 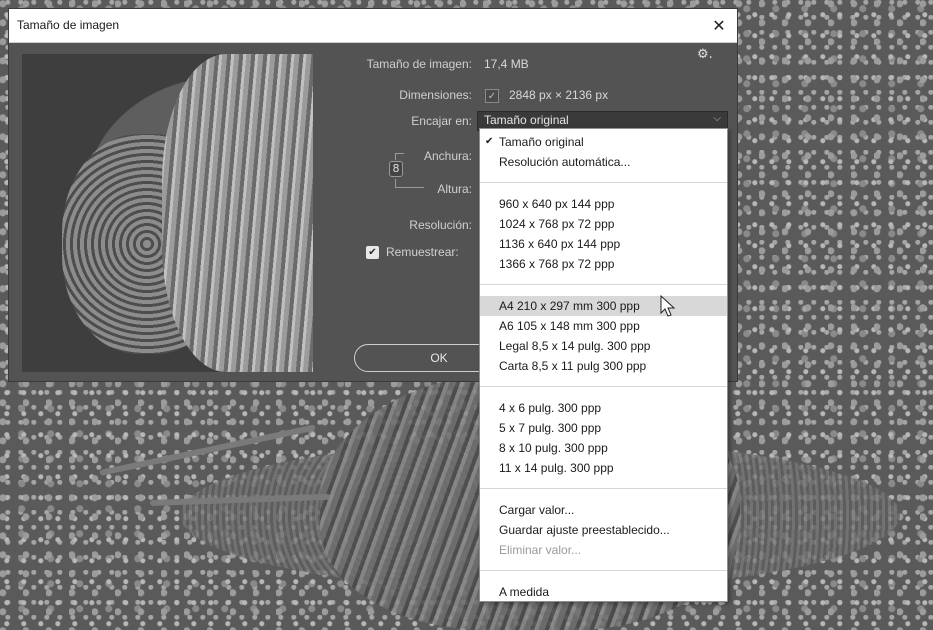 What do you see at coordinates (372, 252) in the screenshot?
I see `resample-checkbox: ✔` at bounding box center [372, 252].